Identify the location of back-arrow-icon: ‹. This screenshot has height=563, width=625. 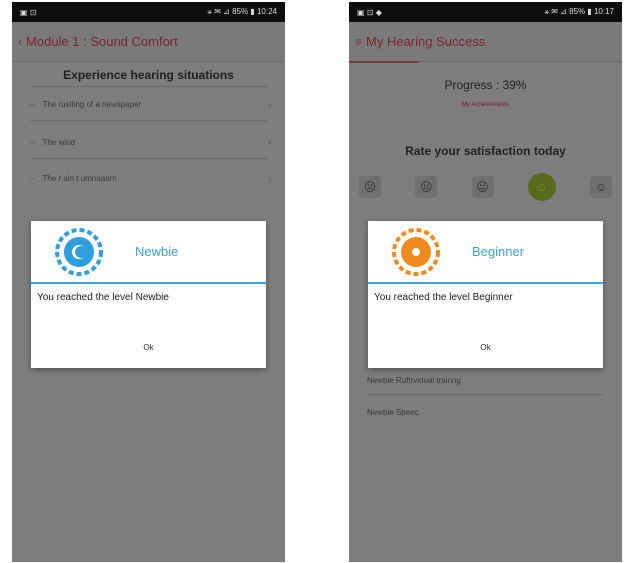
(20, 42).